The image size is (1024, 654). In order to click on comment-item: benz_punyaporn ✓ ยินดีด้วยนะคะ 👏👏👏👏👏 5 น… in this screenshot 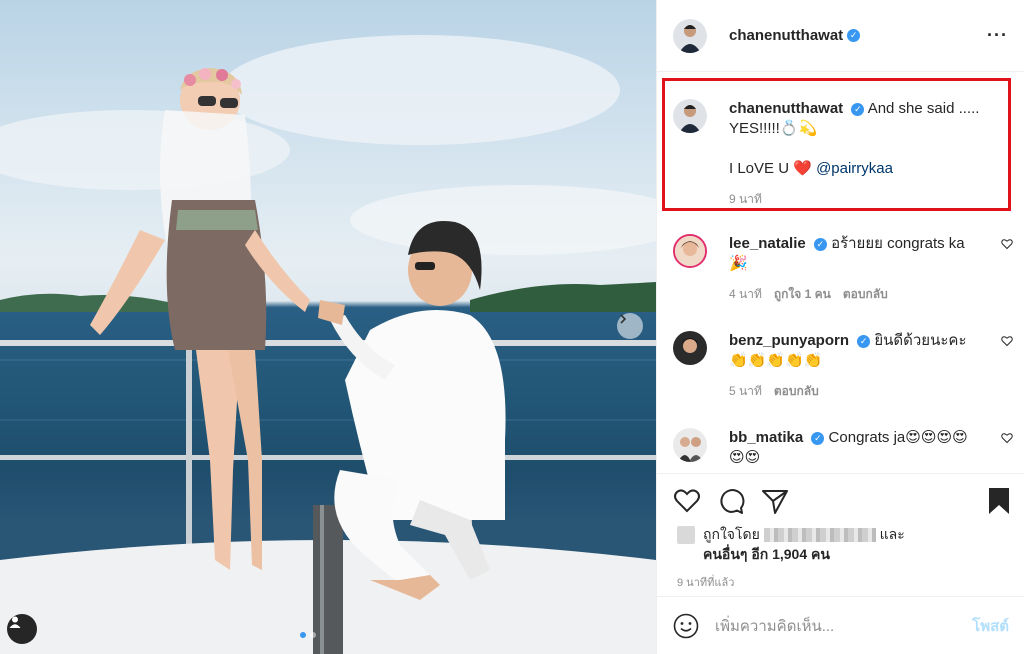, I will do `click(843, 366)`.